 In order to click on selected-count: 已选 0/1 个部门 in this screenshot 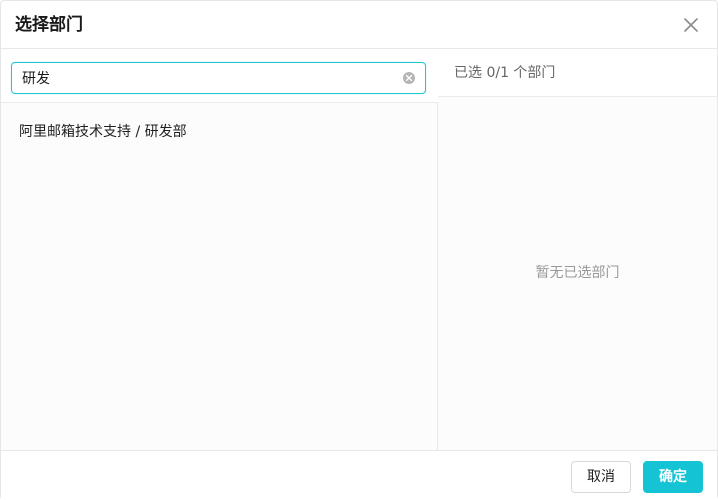, I will do `click(505, 73)`.